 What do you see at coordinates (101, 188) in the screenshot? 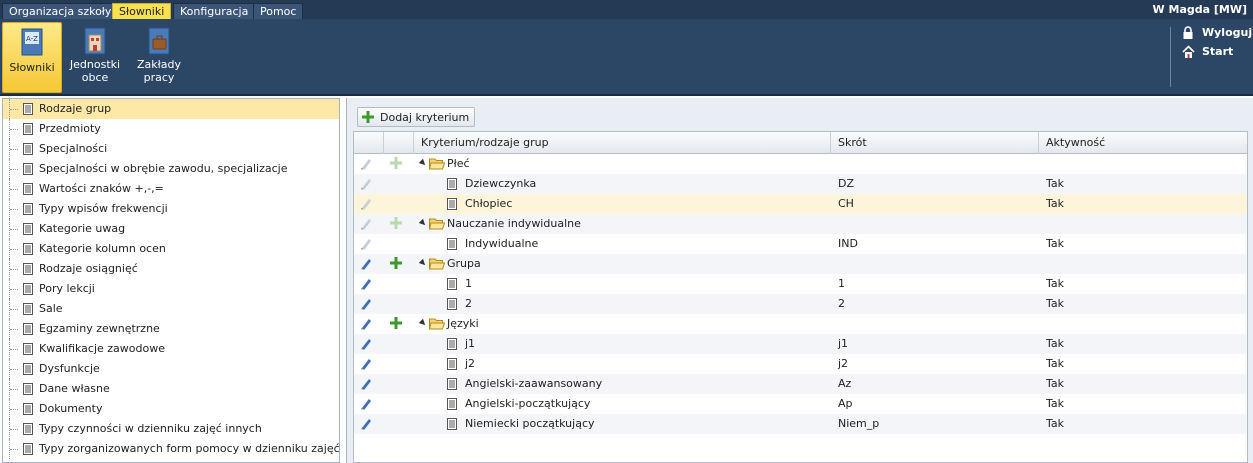
I see `tree-item-label: Wartości znaków +,-,=` at bounding box center [101, 188].